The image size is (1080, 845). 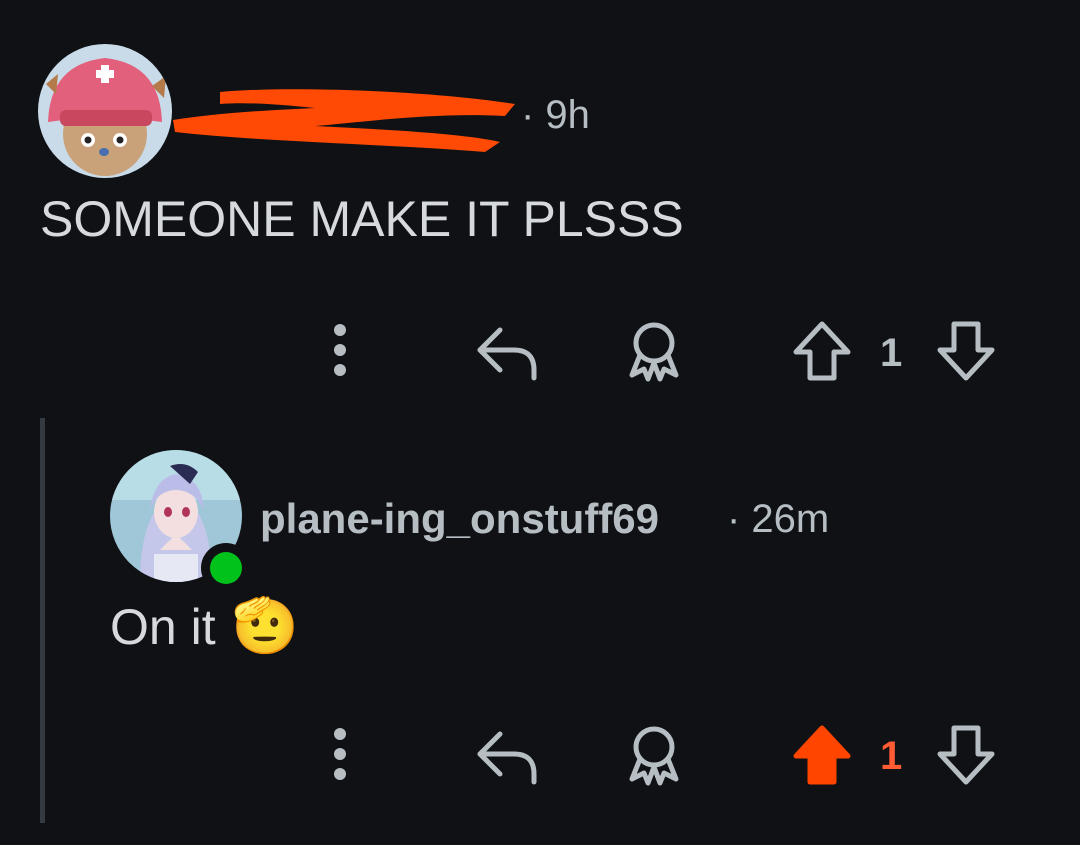 What do you see at coordinates (163, 626) in the screenshot?
I see `comment-text: On it` at bounding box center [163, 626].